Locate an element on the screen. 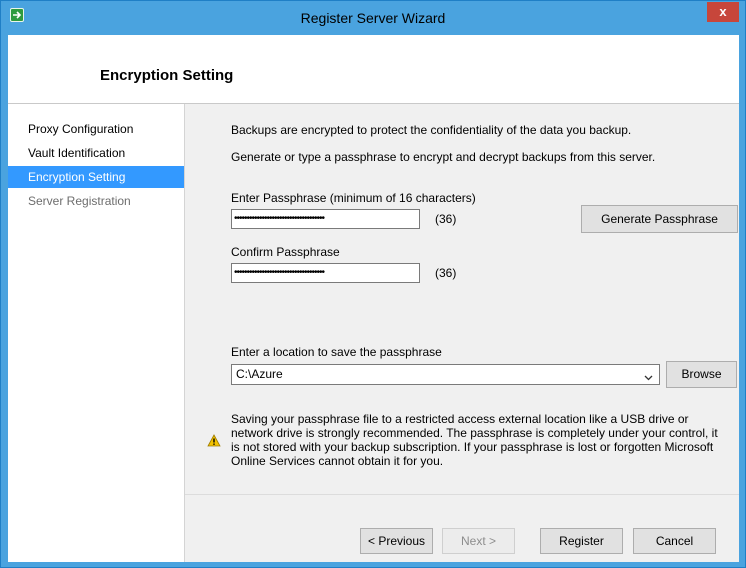 This screenshot has height=568, width=746. browse-button: Browse is located at coordinates (701, 374).